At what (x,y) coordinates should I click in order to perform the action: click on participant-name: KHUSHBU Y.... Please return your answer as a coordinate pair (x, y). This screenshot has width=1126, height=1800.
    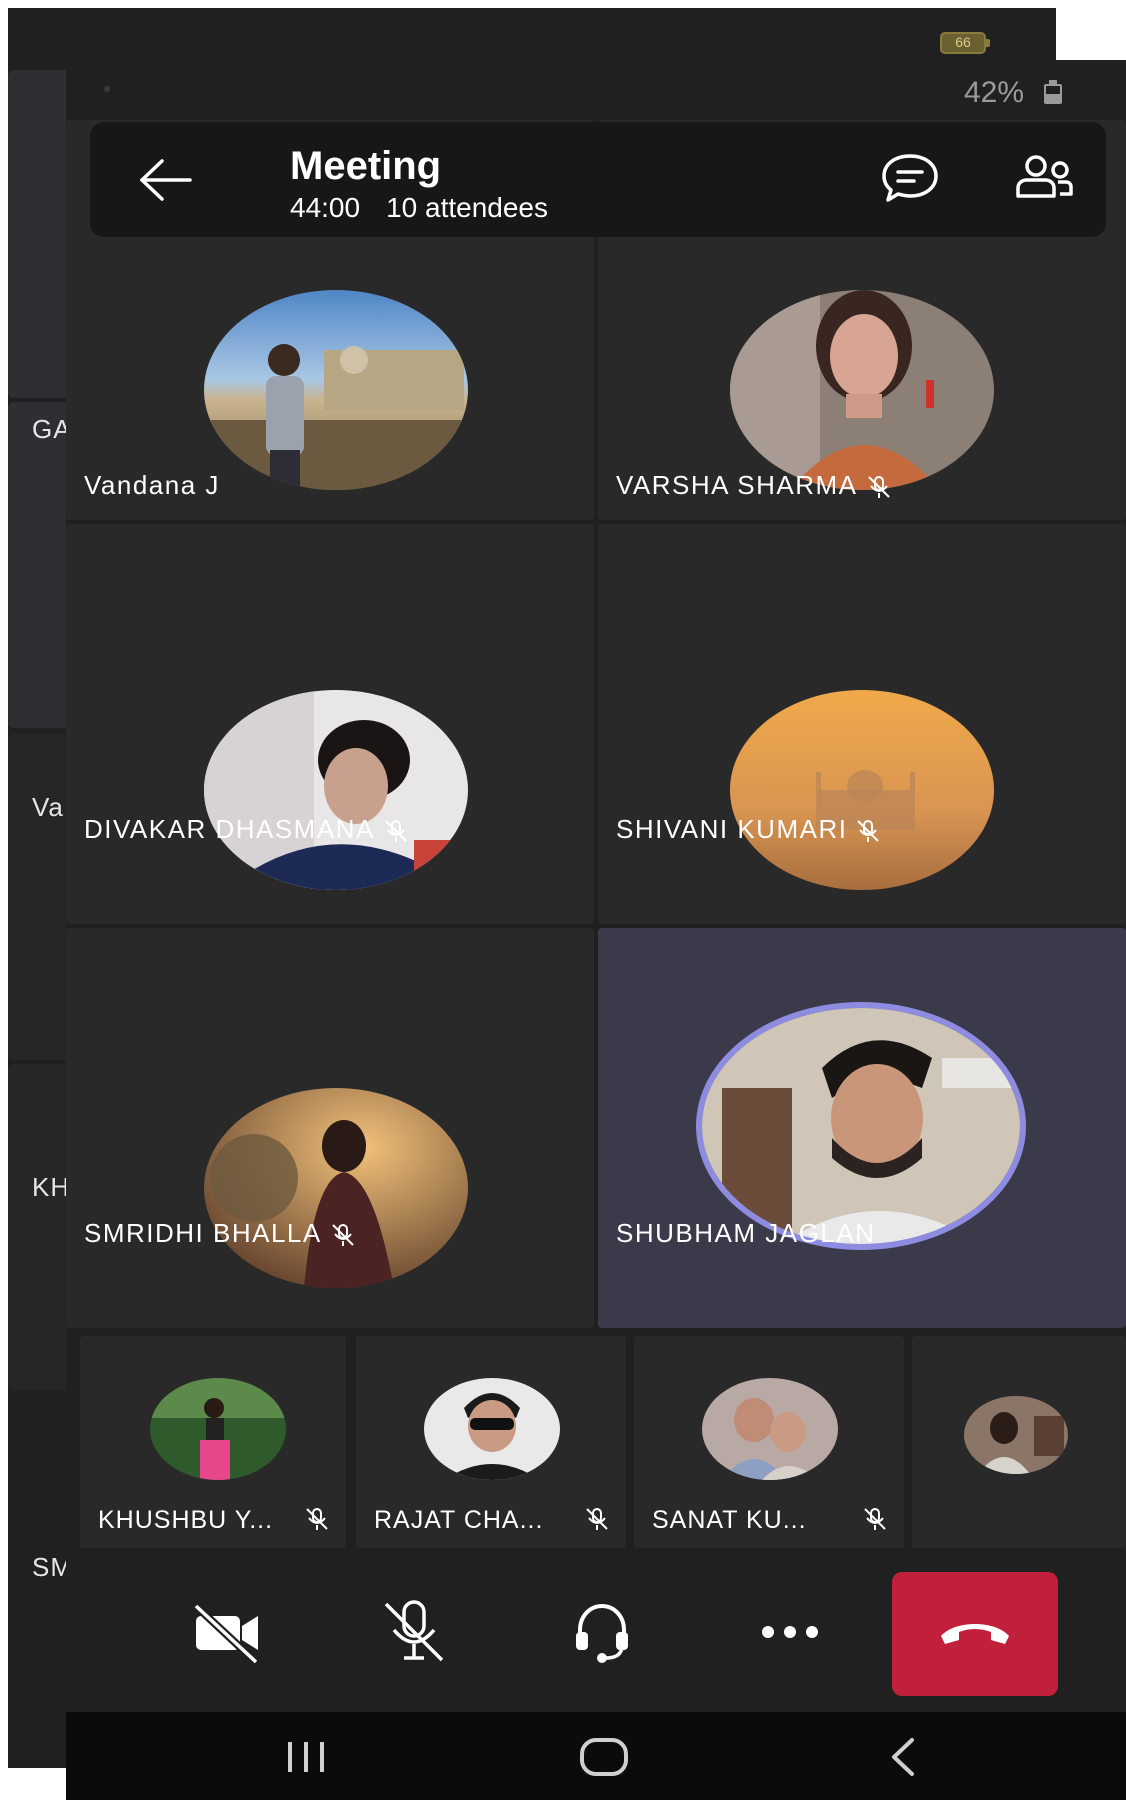
    Looking at the image, I should click on (186, 1520).